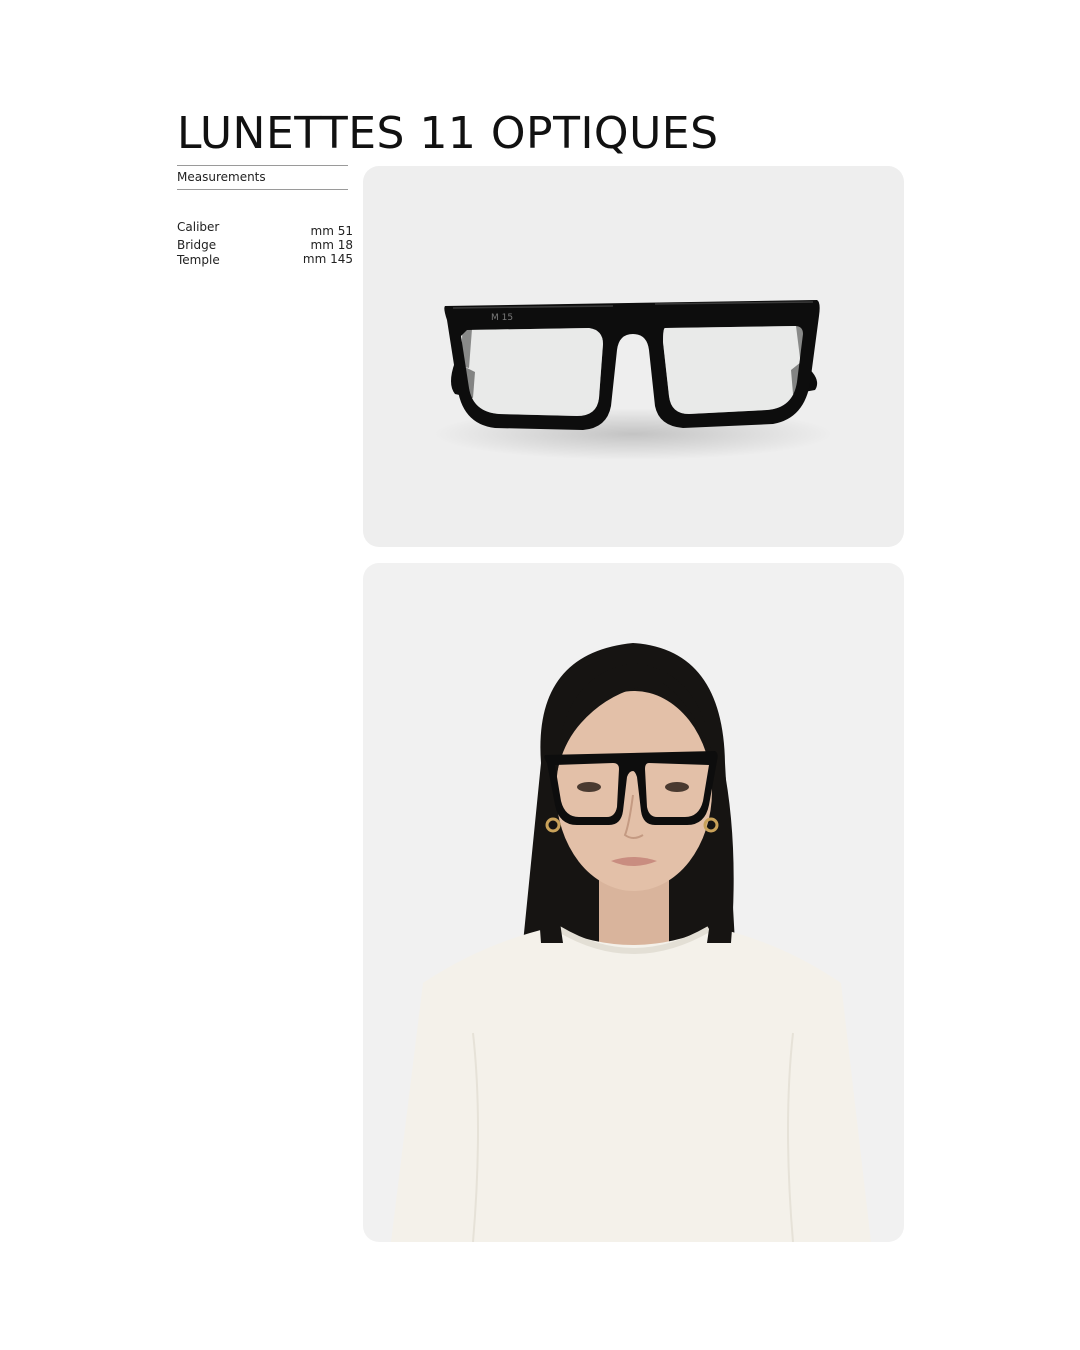 Image resolution: width=1080 pixels, height=1350 pixels. I want to click on page-title: LUNETTES 11 OPTIQUES, so click(448, 133).